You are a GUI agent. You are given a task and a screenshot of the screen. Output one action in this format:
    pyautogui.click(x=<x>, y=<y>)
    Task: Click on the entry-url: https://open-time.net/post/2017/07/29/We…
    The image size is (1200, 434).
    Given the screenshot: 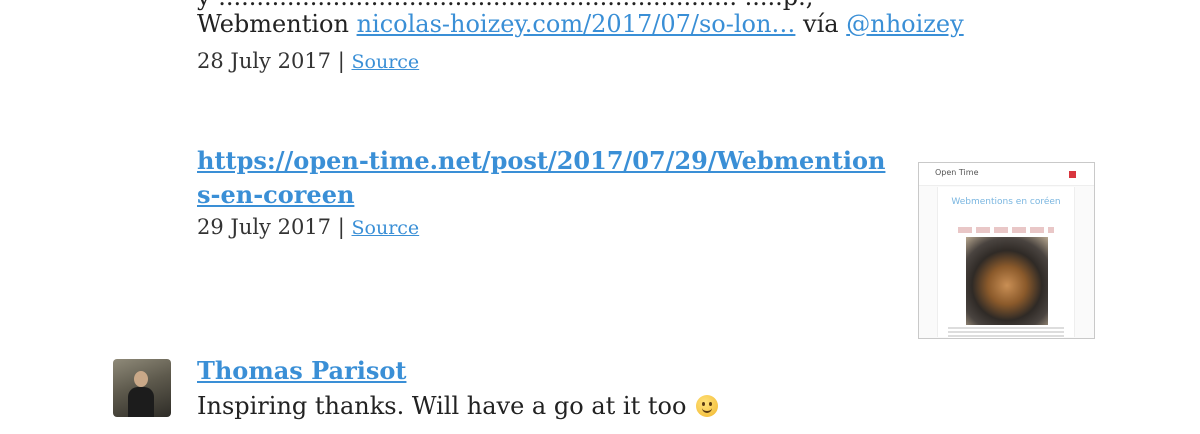 What is the action you would take?
    pyautogui.click(x=547, y=178)
    